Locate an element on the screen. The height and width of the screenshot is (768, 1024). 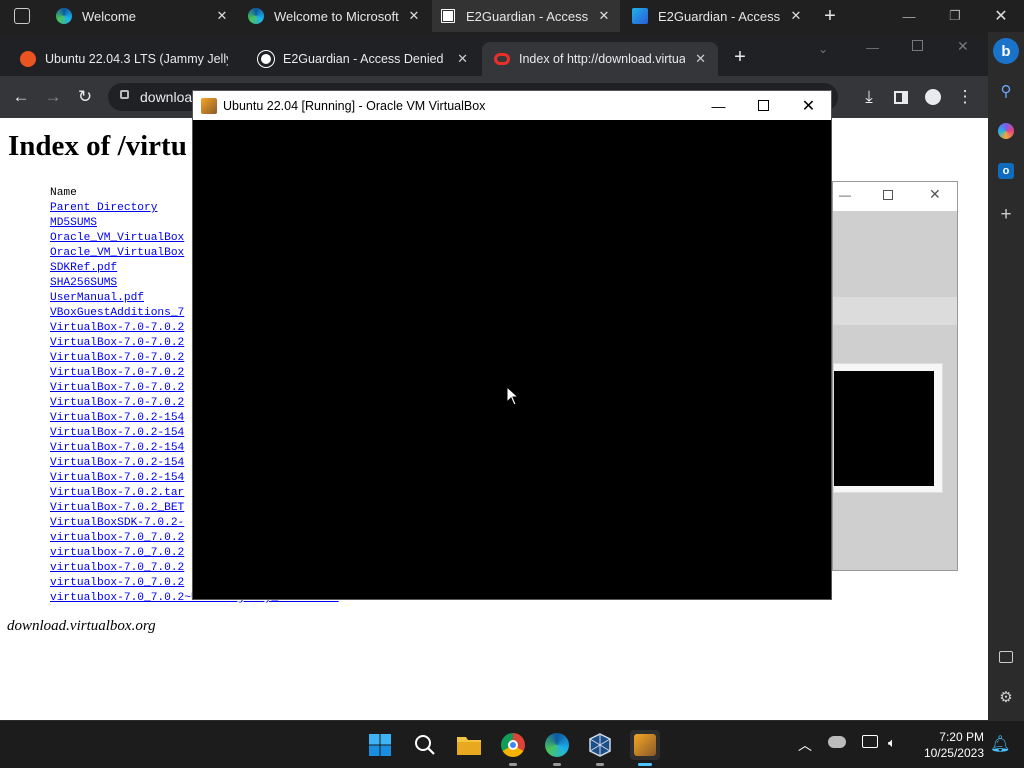
copilot-icon is located at coordinates (1006, 131).